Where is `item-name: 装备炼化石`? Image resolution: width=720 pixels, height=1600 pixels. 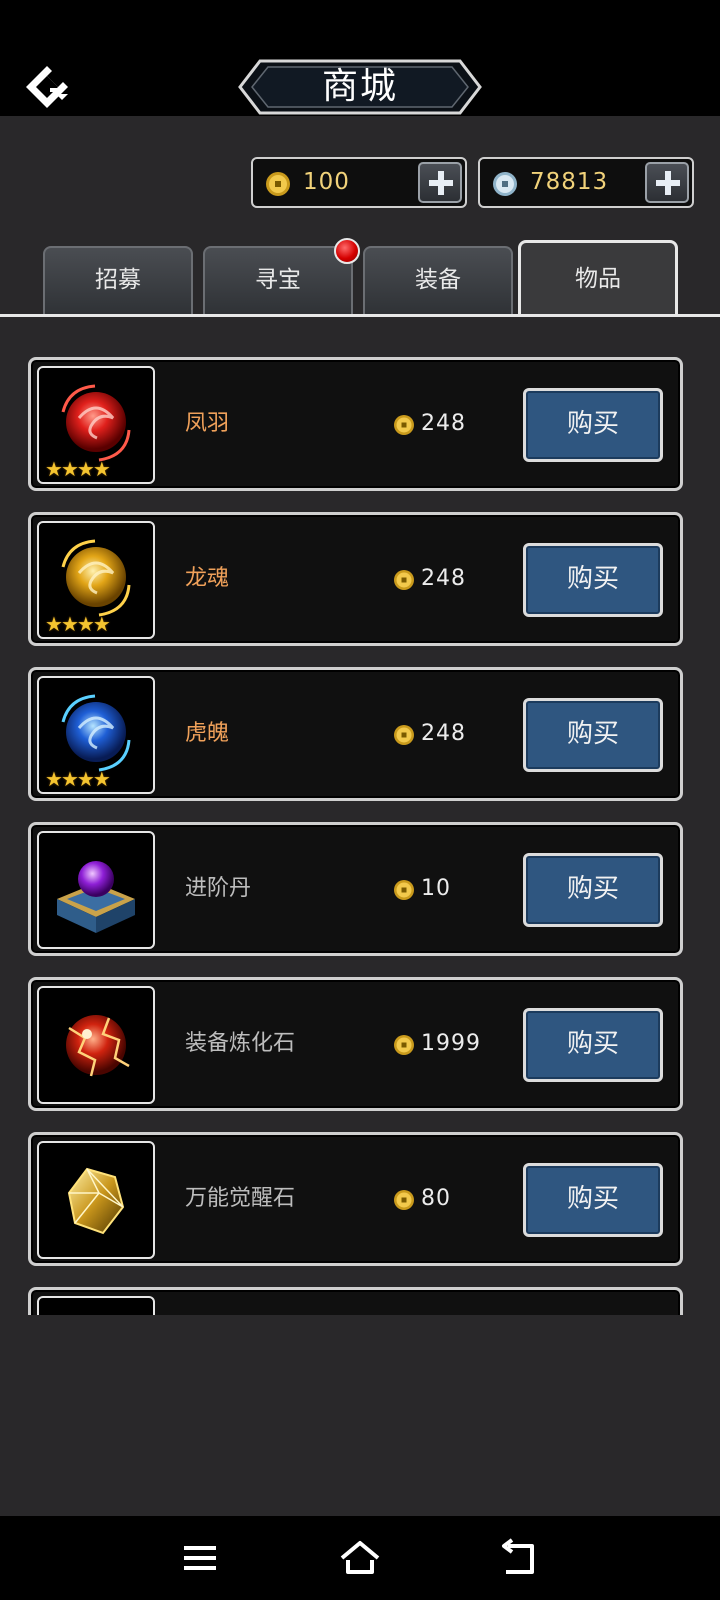 item-name: 装备炼化石 is located at coordinates (240, 1043).